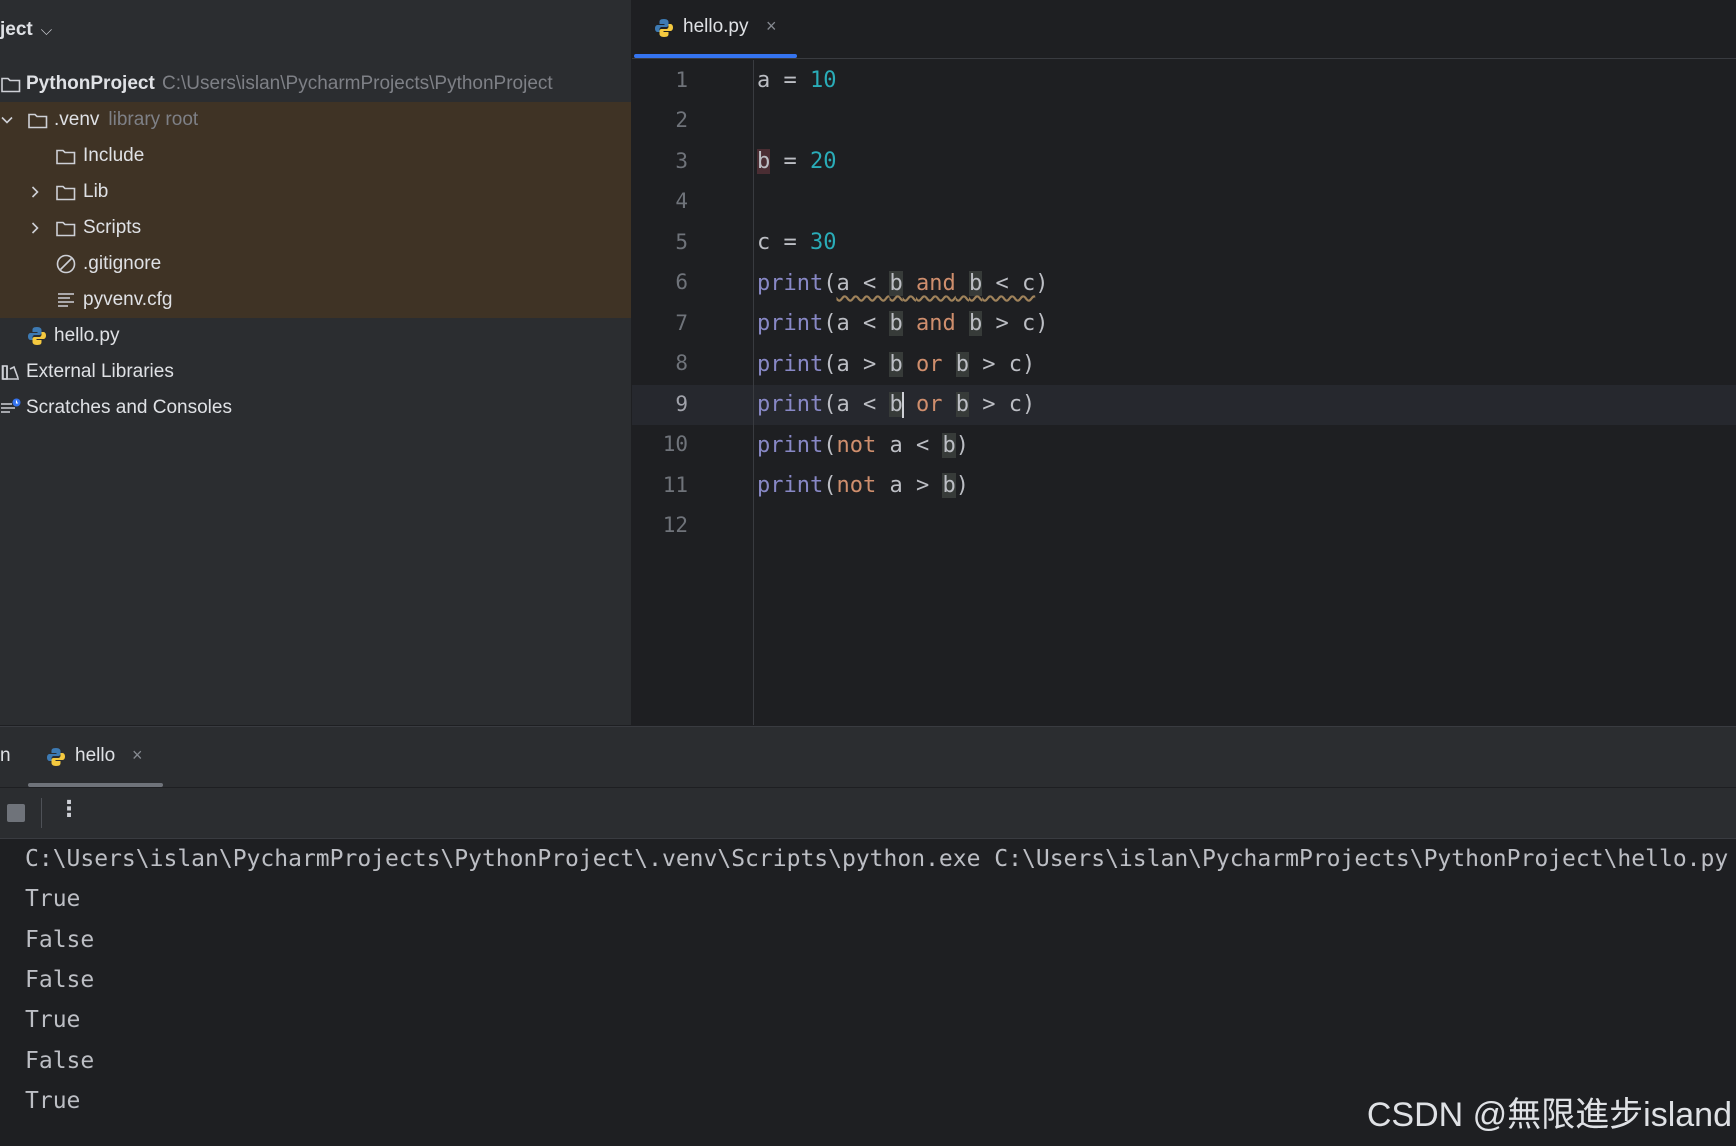  Describe the element at coordinates (764, 161) in the screenshot. I see `identifier: b` at that location.